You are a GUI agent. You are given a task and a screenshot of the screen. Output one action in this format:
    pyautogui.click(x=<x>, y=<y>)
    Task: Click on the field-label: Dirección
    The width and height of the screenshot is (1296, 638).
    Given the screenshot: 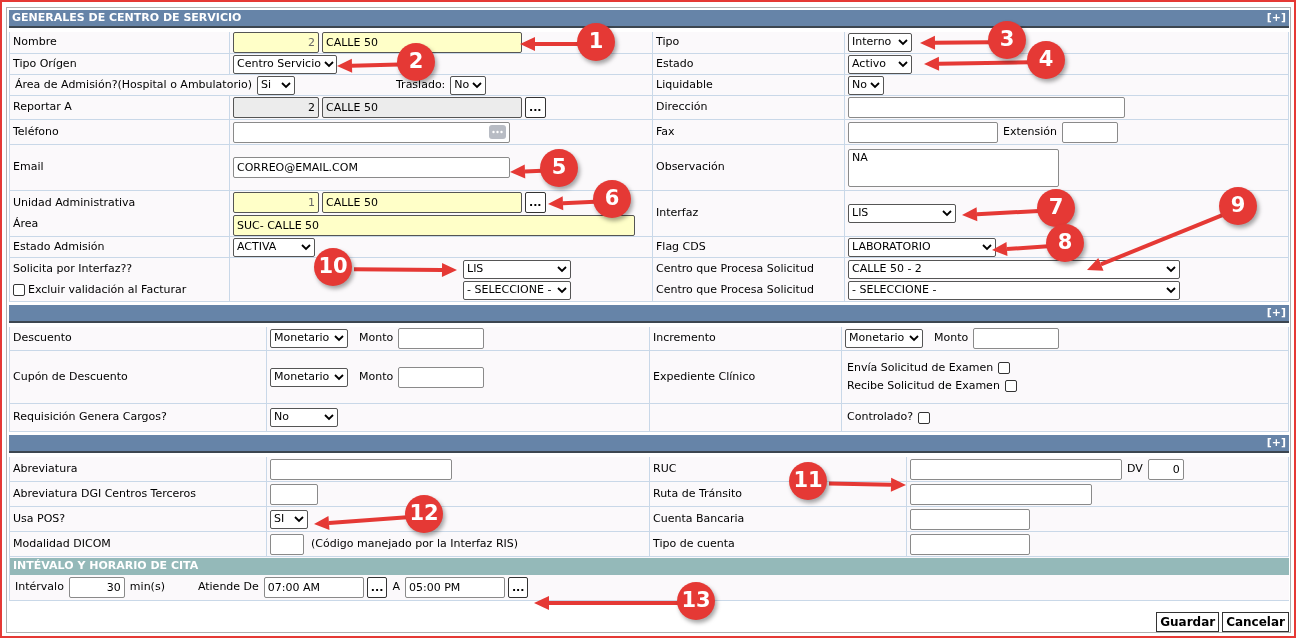 What is the action you would take?
    pyautogui.click(x=682, y=107)
    